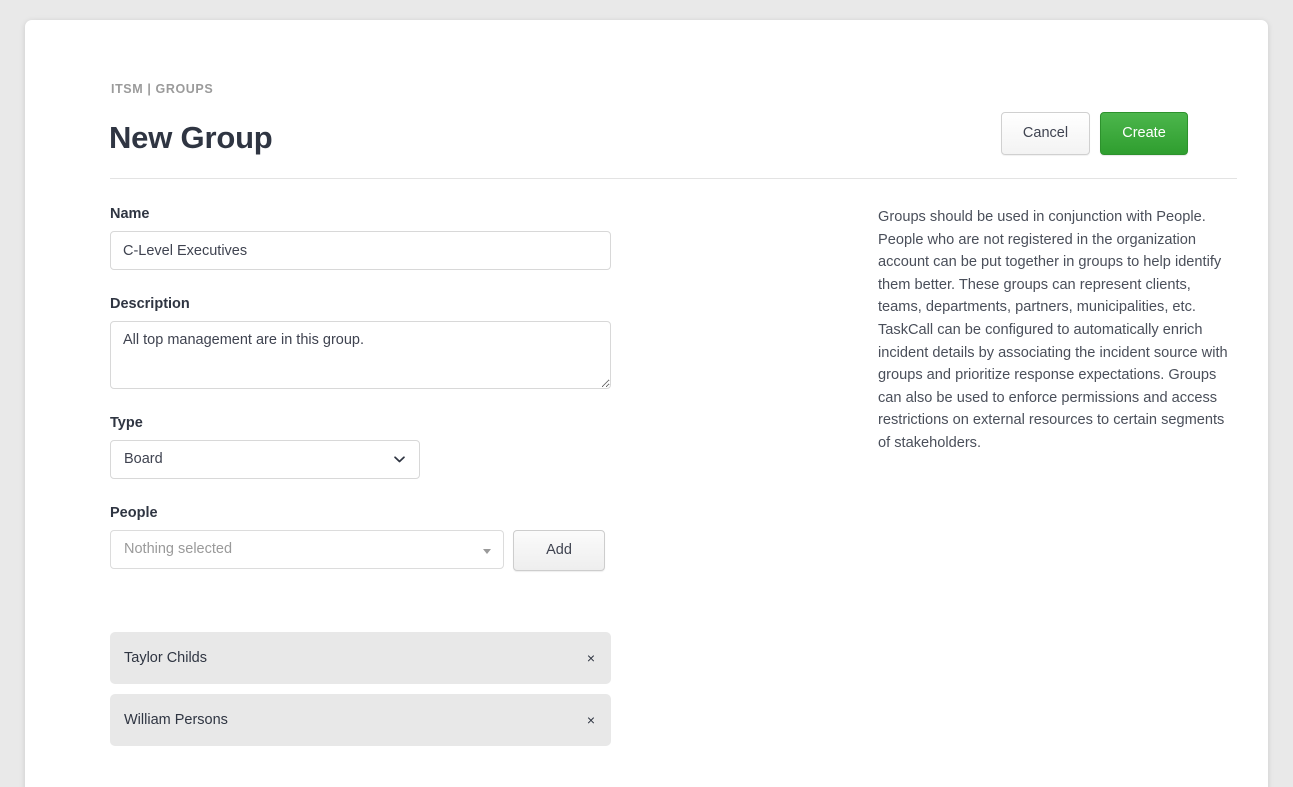  I want to click on header-actions: Cancel Create, so click(1094, 133).